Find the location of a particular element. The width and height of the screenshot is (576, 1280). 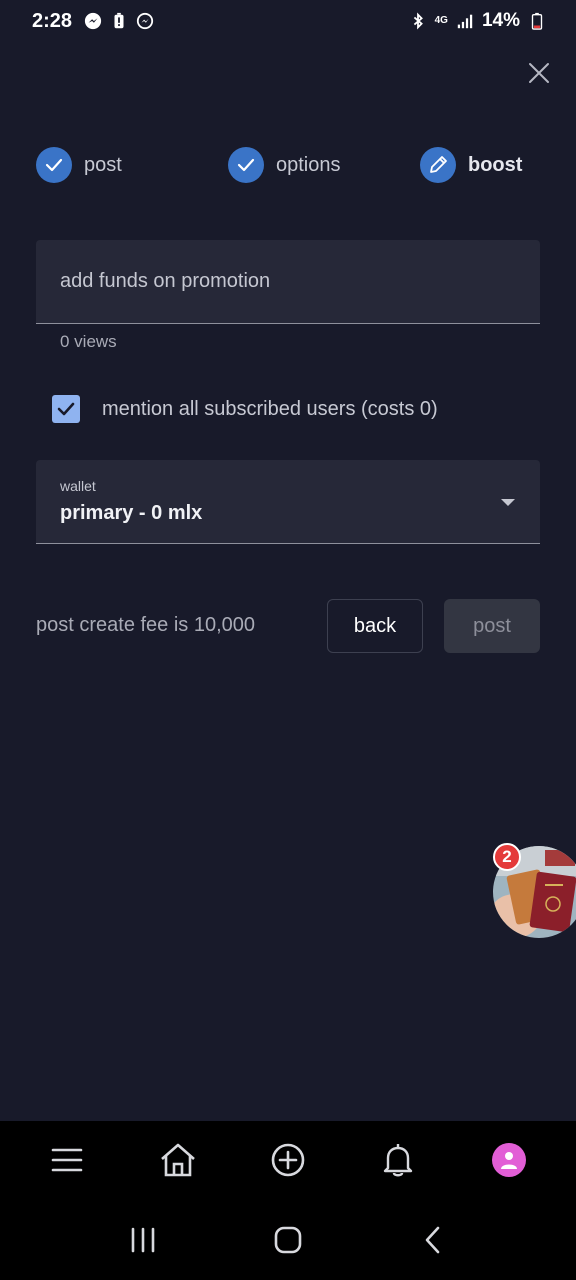

back-button: back is located at coordinates (375, 626).